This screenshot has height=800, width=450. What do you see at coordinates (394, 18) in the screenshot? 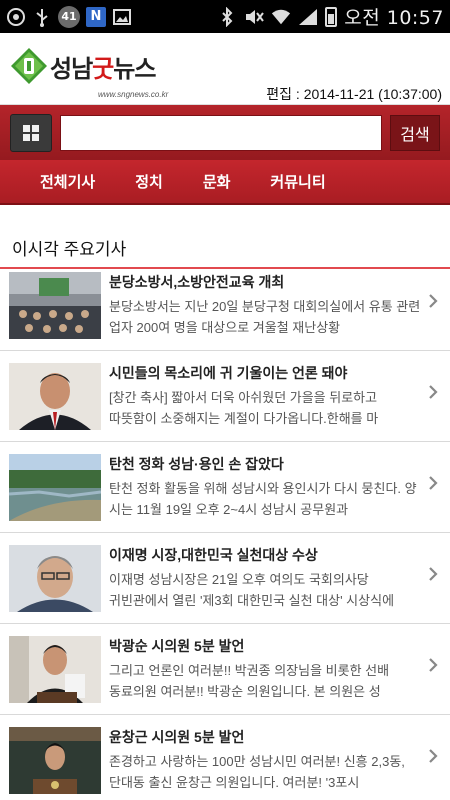
I see `clock: 오전 10:57` at bounding box center [394, 18].